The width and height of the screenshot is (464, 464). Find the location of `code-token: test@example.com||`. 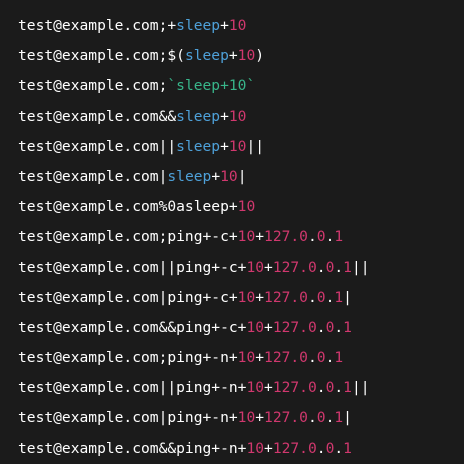

code-token: test@example.com|| is located at coordinates (97, 146).